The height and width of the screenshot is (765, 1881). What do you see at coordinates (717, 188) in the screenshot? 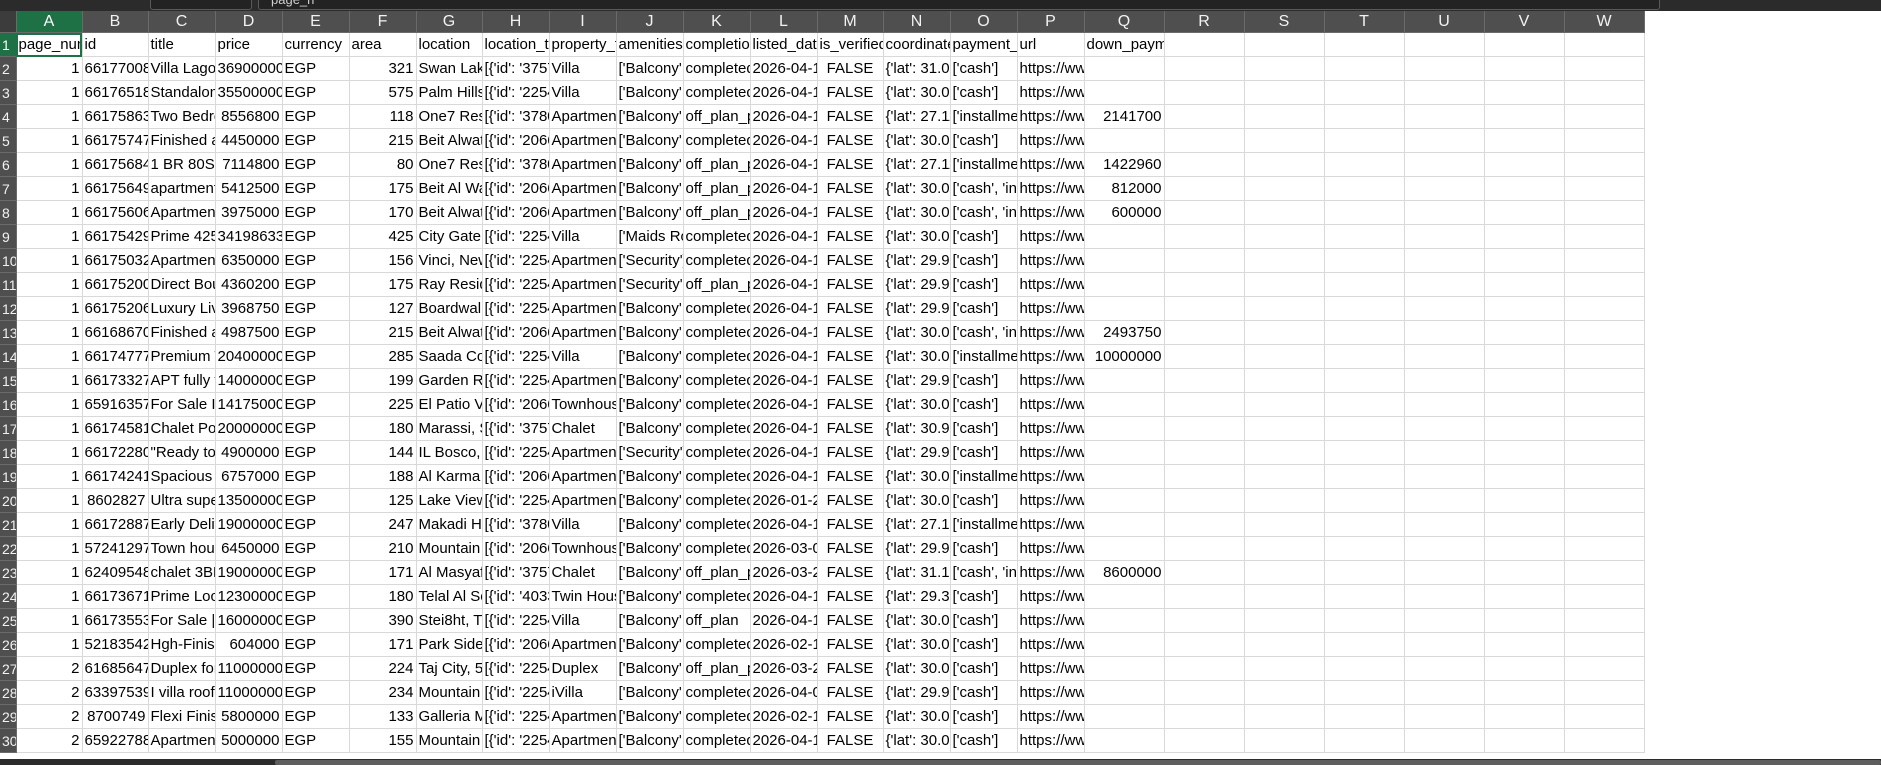
I see `cell-k7: off_plan_pi` at bounding box center [717, 188].